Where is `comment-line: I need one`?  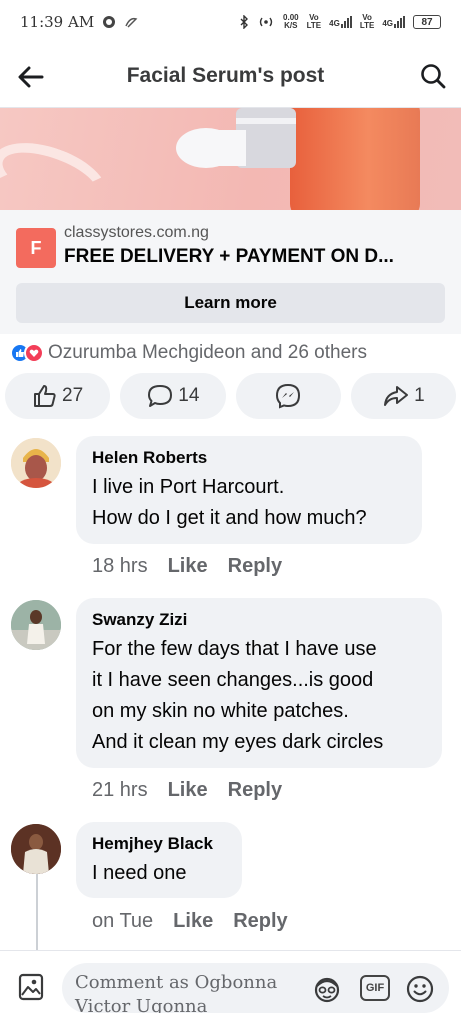
comment-line: I need one is located at coordinates (139, 873).